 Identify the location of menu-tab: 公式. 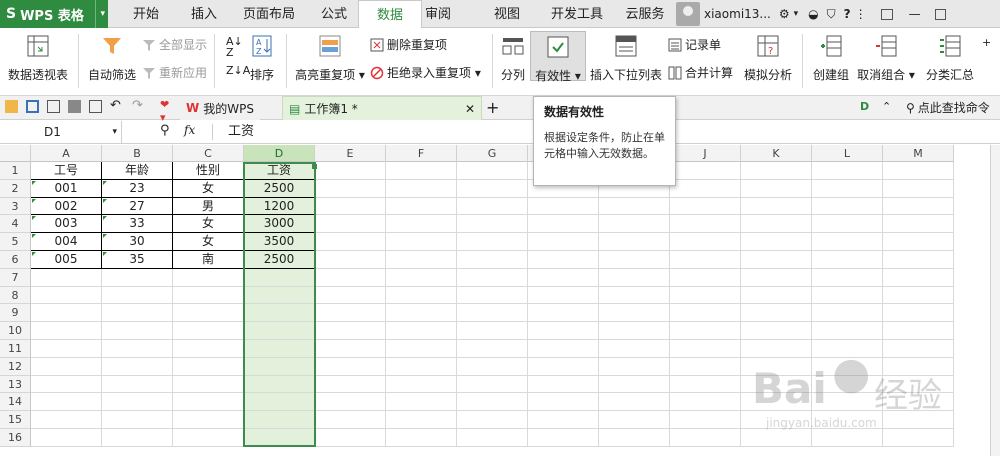
(334, 14).